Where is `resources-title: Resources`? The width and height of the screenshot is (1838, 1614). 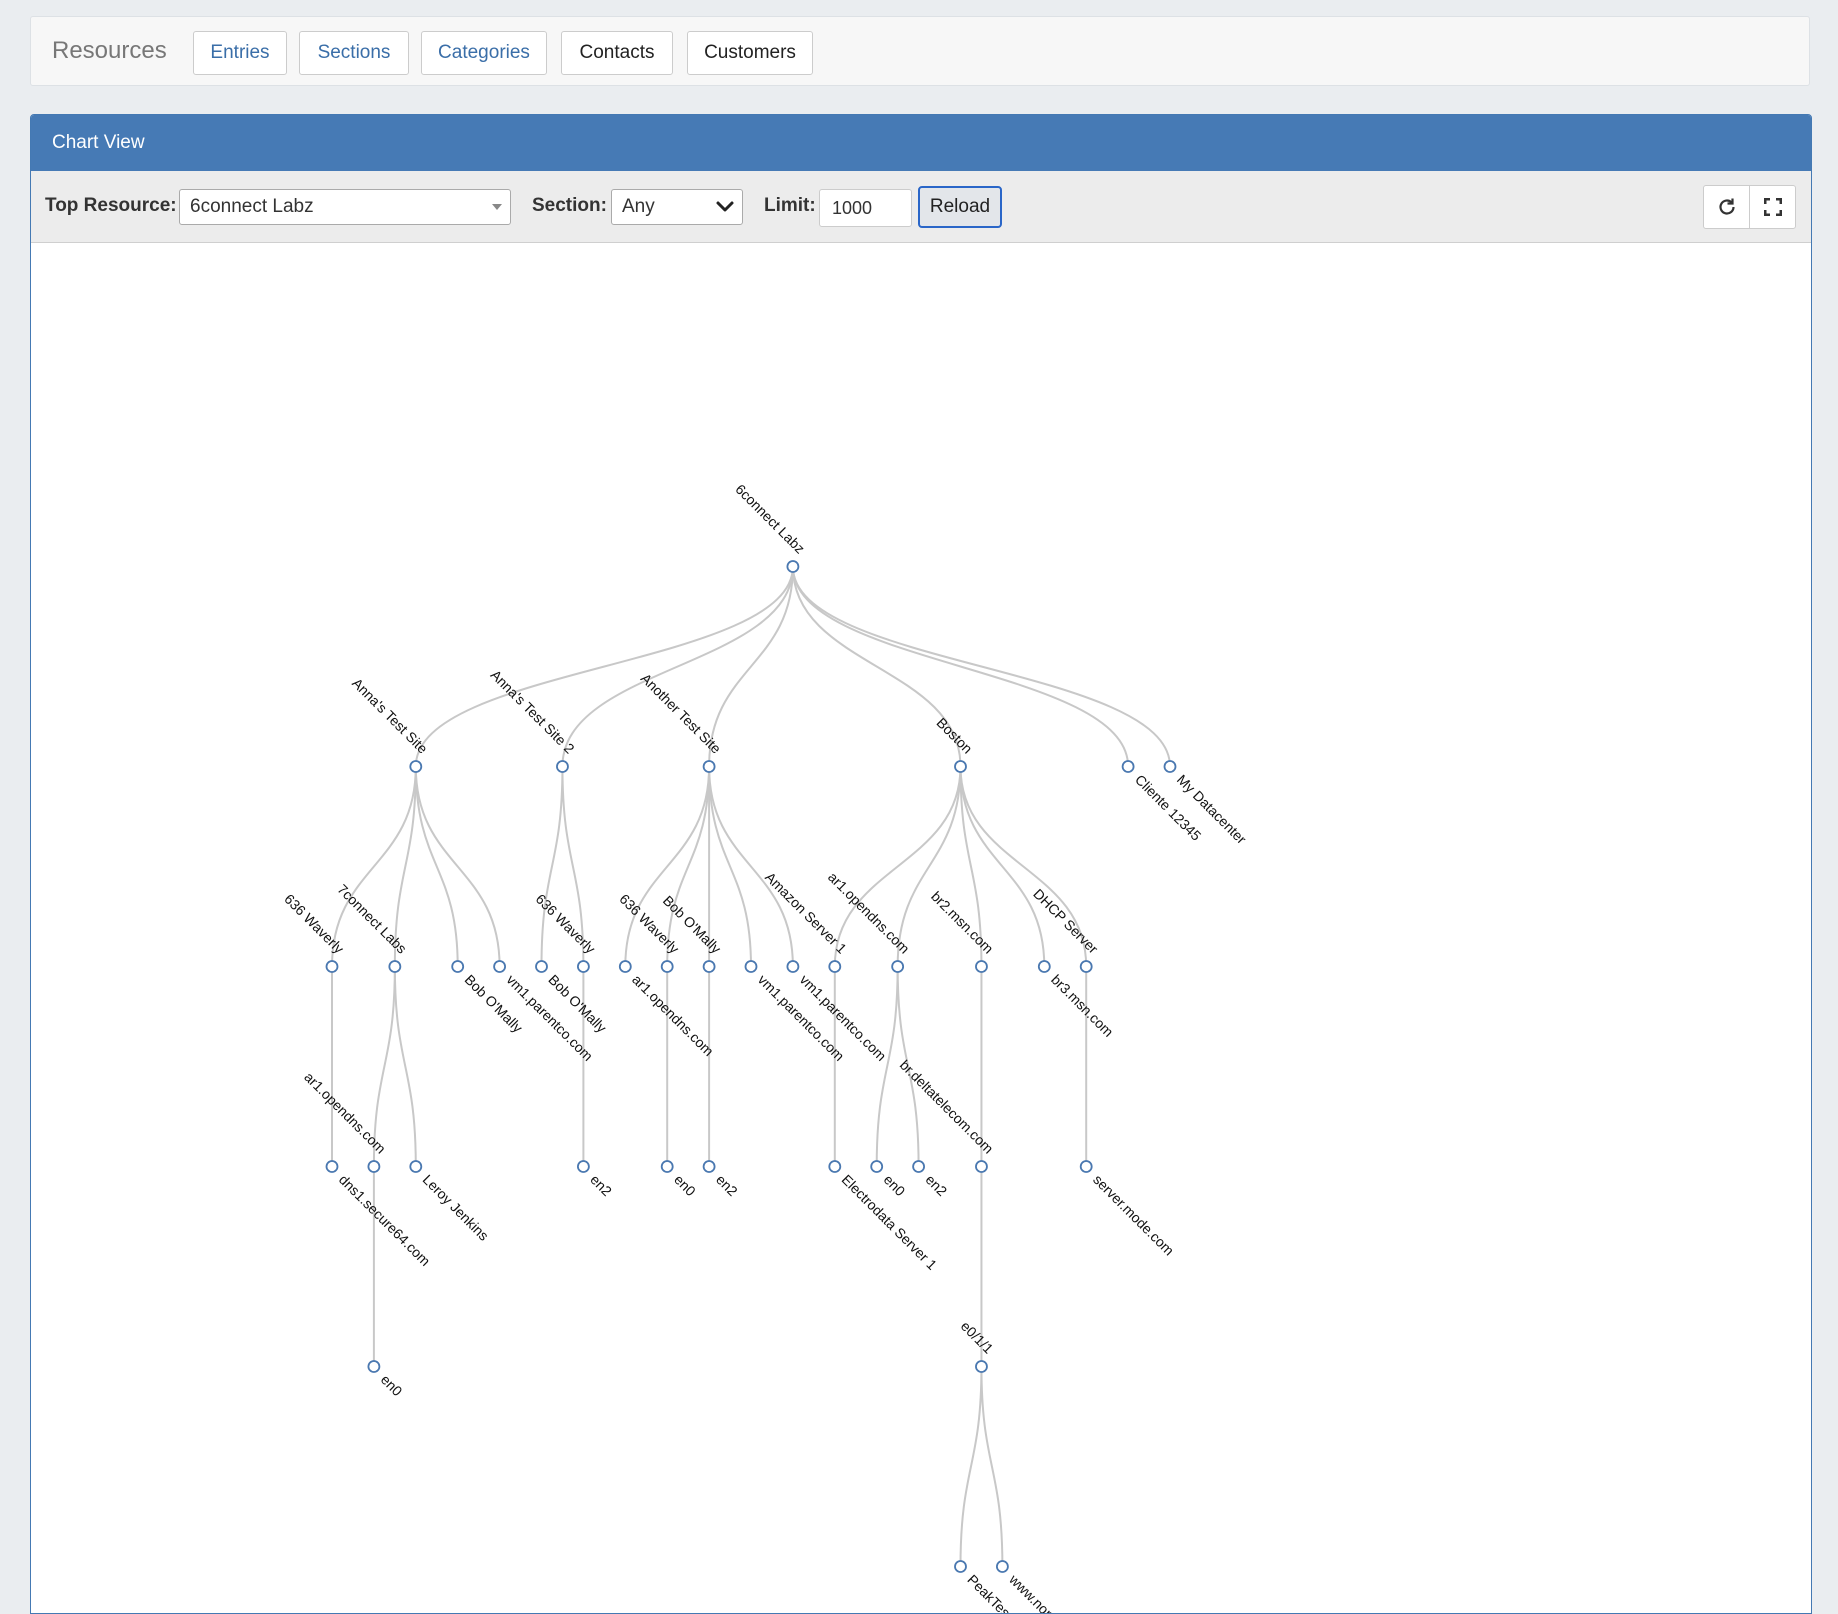
resources-title: Resources is located at coordinates (109, 50).